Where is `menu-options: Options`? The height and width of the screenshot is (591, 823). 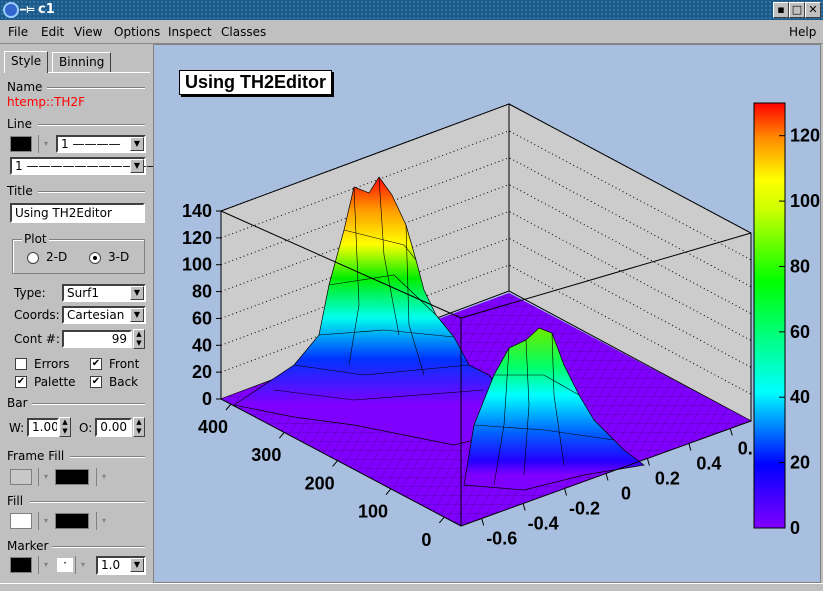
menu-options: Options is located at coordinates (137, 32).